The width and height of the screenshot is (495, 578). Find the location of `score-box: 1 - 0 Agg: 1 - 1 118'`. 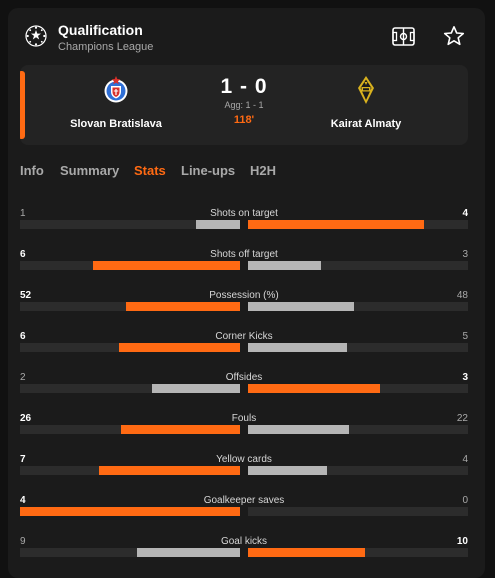

score-box: 1 - 0 Agg: 1 - 1 118' is located at coordinates (244, 100).